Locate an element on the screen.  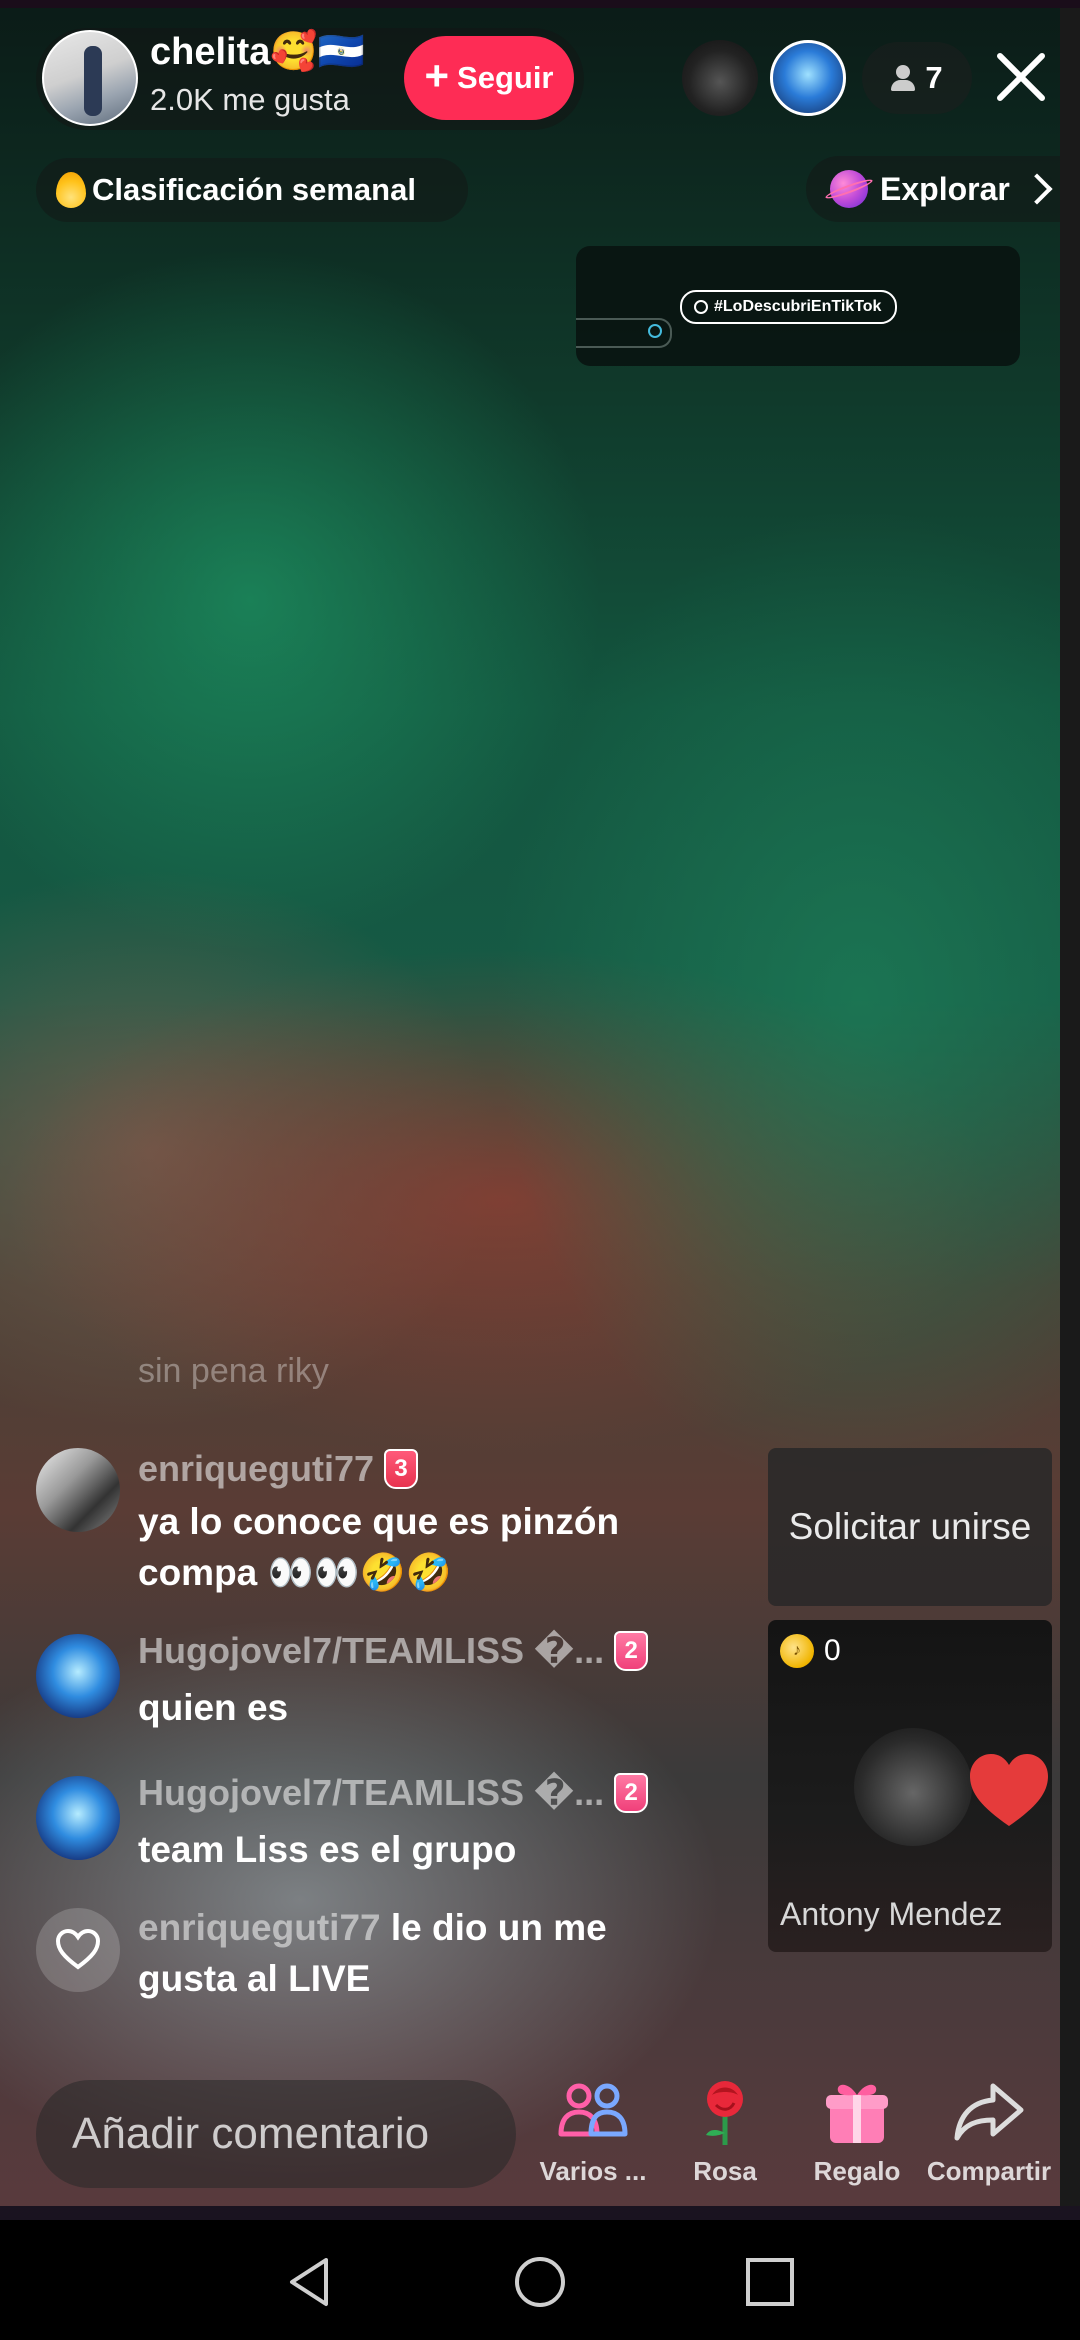
guest-avatar is located at coordinates (913, 1787).